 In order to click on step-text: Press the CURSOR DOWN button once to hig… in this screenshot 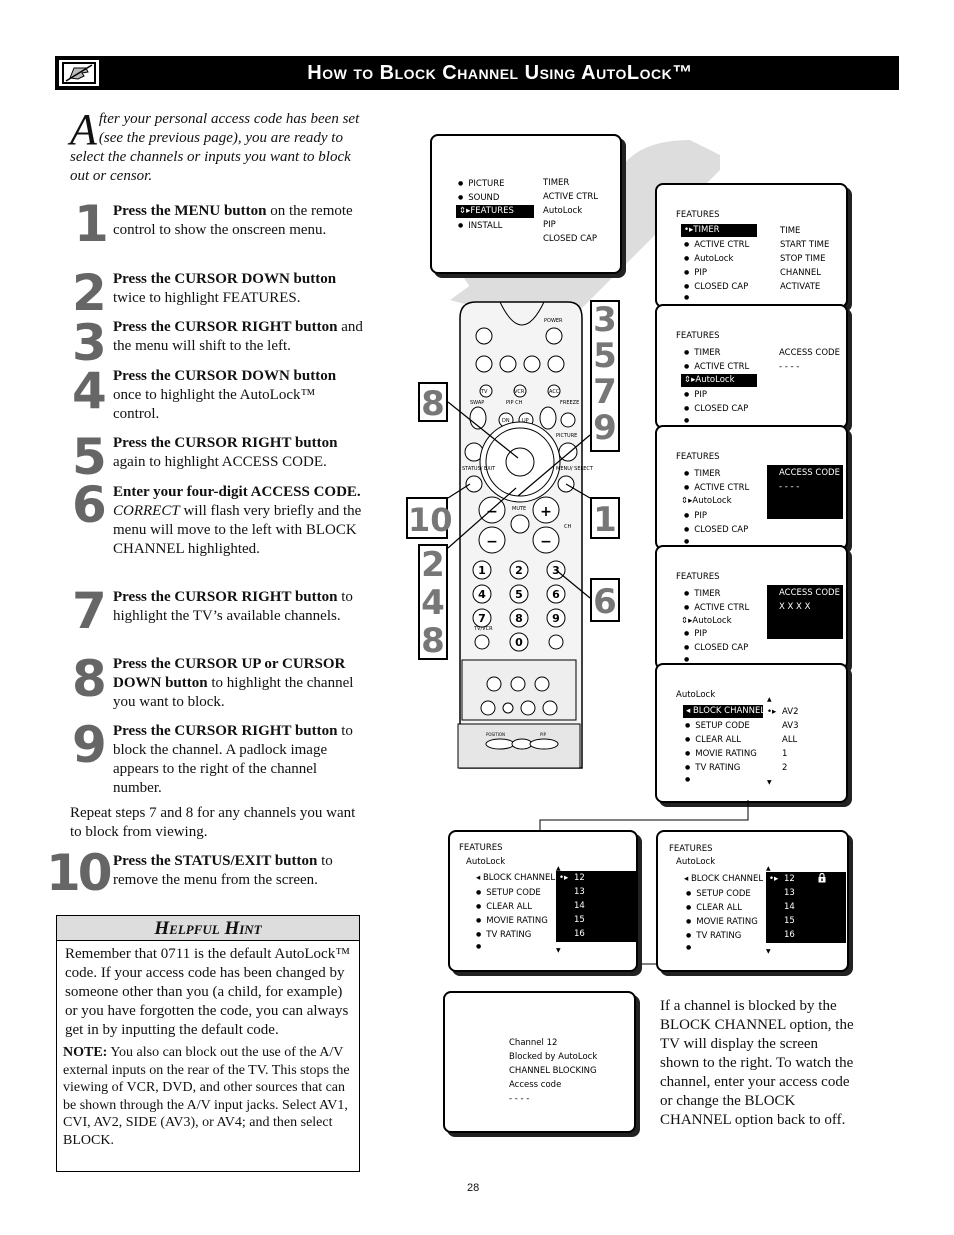, I will do `click(238, 395)`.